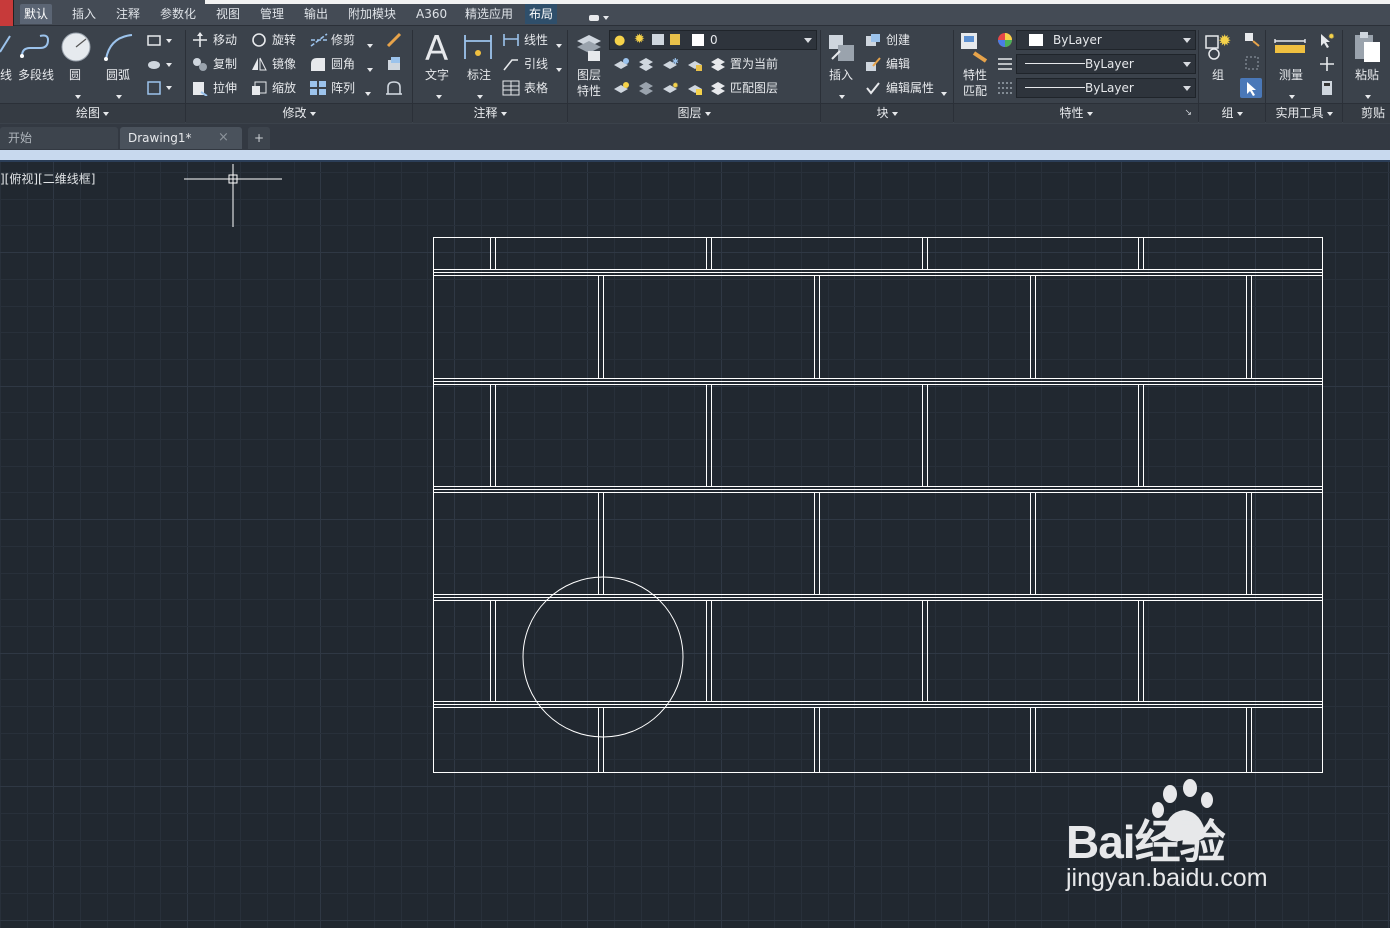 The height and width of the screenshot is (928, 1390). I want to click on move-button: 移动, so click(225, 40).